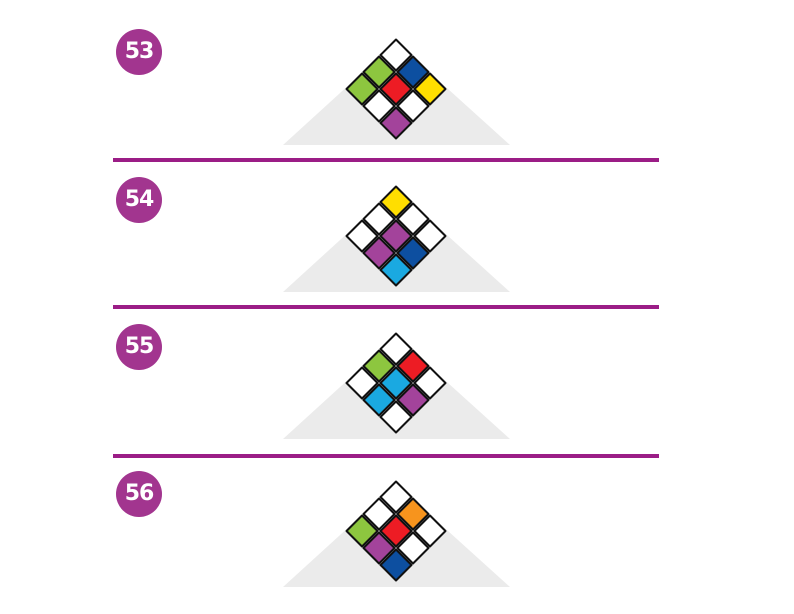 This screenshot has height=614, width=794. What do you see at coordinates (139, 347) in the screenshot?
I see `puzzle-number-badge: 55` at bounding box center [139, 347].